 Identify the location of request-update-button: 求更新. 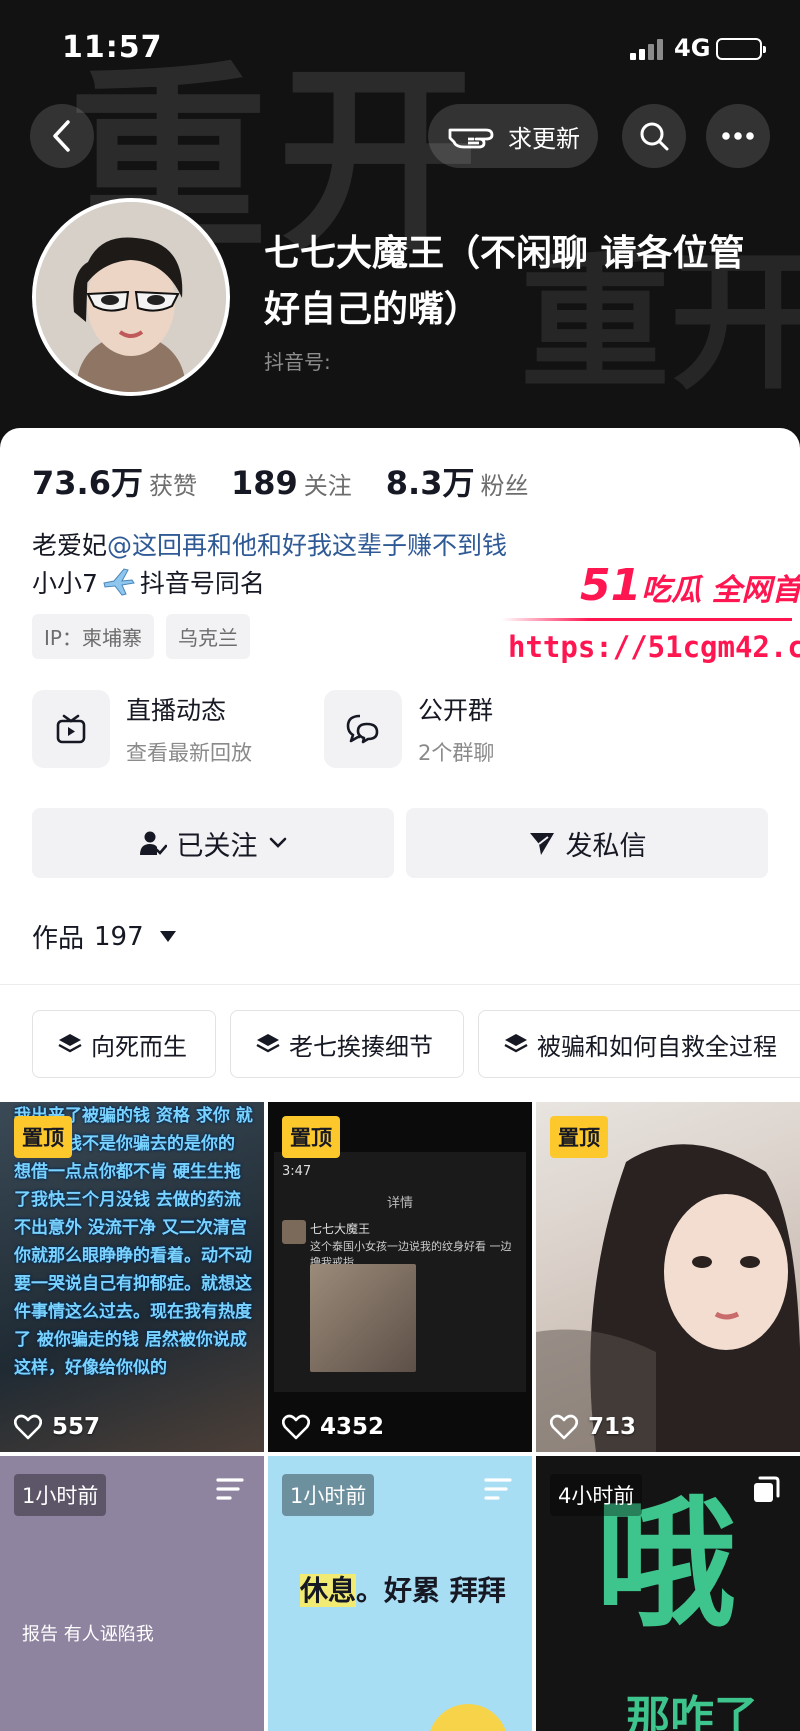
(513, 136).